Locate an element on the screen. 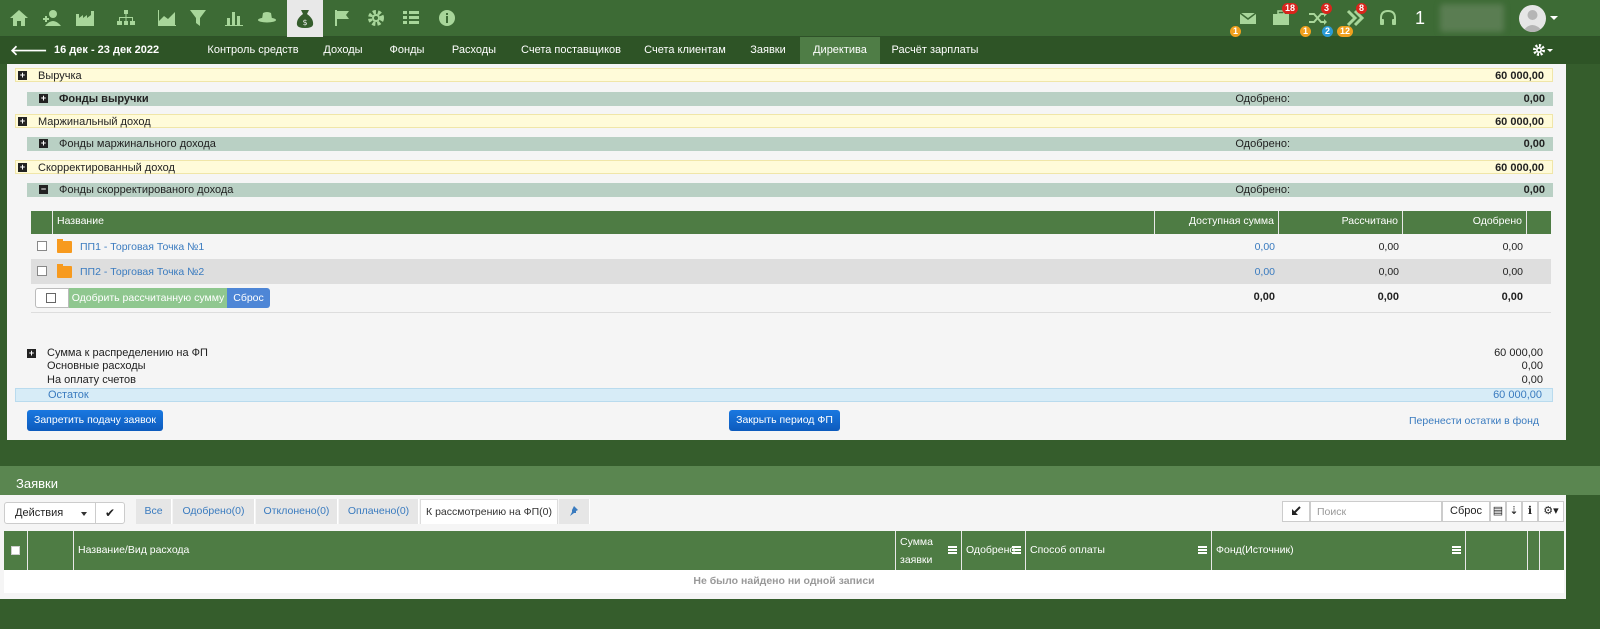  tab-control: Контроль средств is located at coordinates (253, 50).